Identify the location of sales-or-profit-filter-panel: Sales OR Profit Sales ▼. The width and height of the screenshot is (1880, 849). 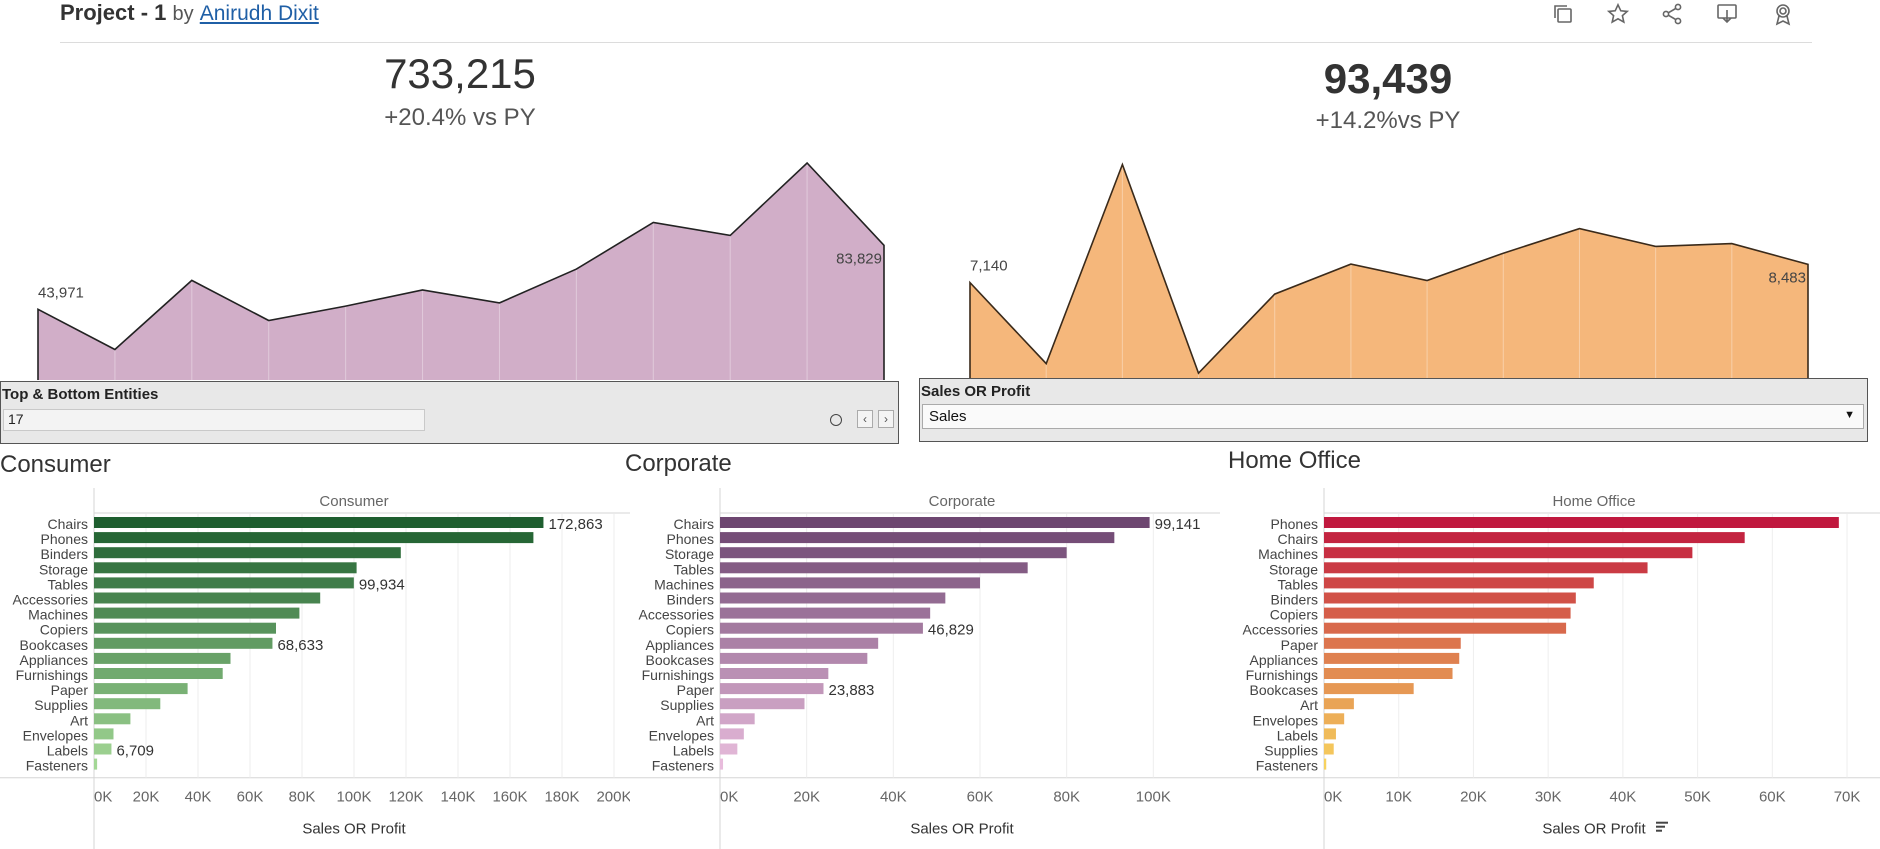
(1393, 410).